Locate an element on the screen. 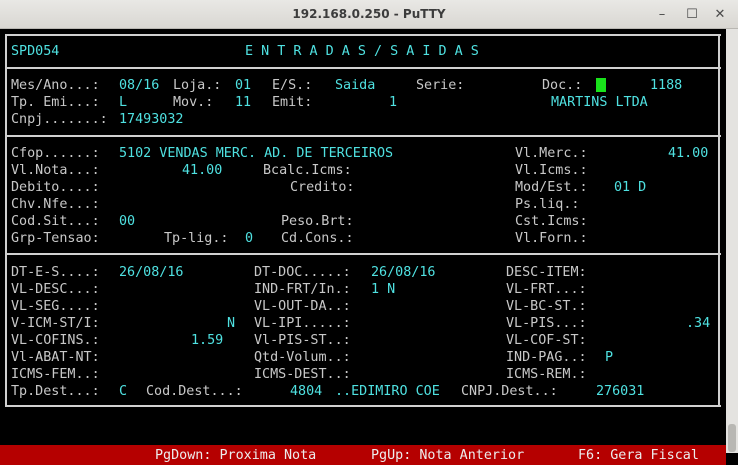 Image resolution: width=738 pixels, height=465 pixels. grp-tensao-label: Grp-Tensao: is located at coordinates (55, 238).